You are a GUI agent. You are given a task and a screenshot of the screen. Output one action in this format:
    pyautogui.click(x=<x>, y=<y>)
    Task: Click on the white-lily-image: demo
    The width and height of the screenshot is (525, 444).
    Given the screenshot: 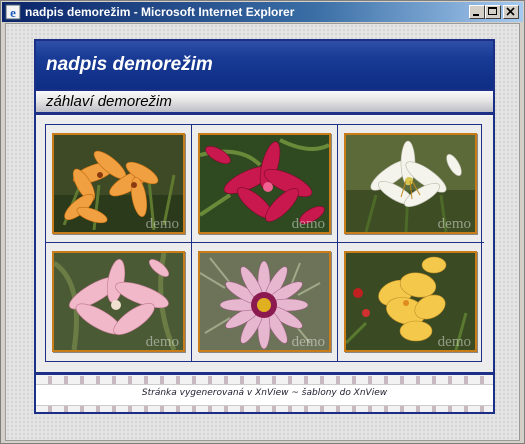 What is the action you would take?
    pyautogui.click(x=410, y=183)
    